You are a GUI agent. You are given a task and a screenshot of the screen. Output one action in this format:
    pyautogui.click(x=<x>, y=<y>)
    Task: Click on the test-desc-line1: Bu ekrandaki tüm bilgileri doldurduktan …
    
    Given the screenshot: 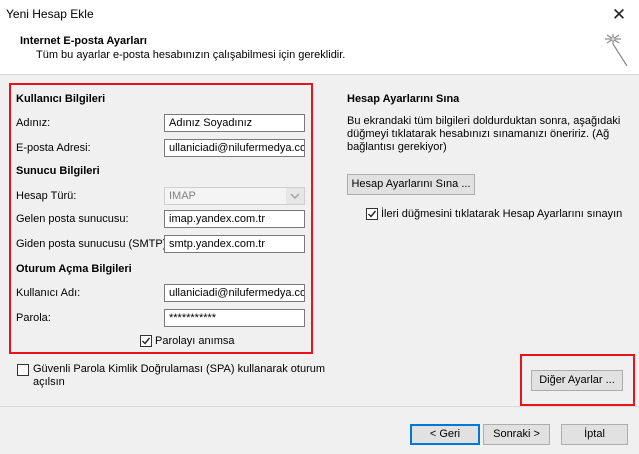 What is the action you would take?
    pyautogui.click(x=484, y=121)
    